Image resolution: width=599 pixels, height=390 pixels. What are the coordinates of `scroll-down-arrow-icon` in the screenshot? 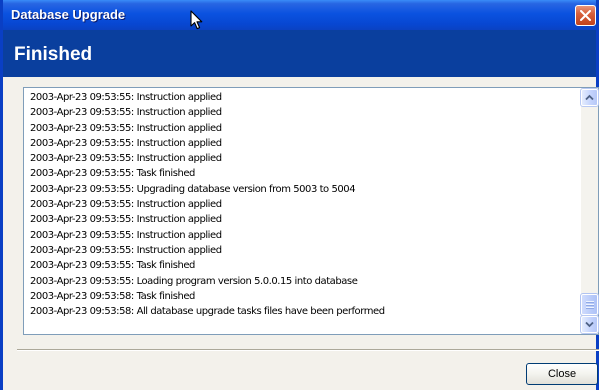 It's located at (589, 324).